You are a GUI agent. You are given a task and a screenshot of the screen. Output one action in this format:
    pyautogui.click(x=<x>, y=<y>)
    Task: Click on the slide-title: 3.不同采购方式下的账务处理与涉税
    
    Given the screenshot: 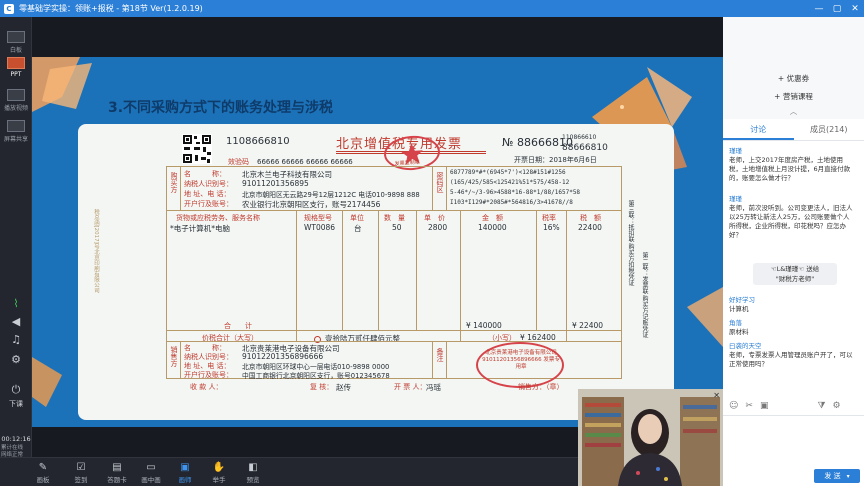 What is the action you would take?
    pyautogui.click(x=221, y=108)
    